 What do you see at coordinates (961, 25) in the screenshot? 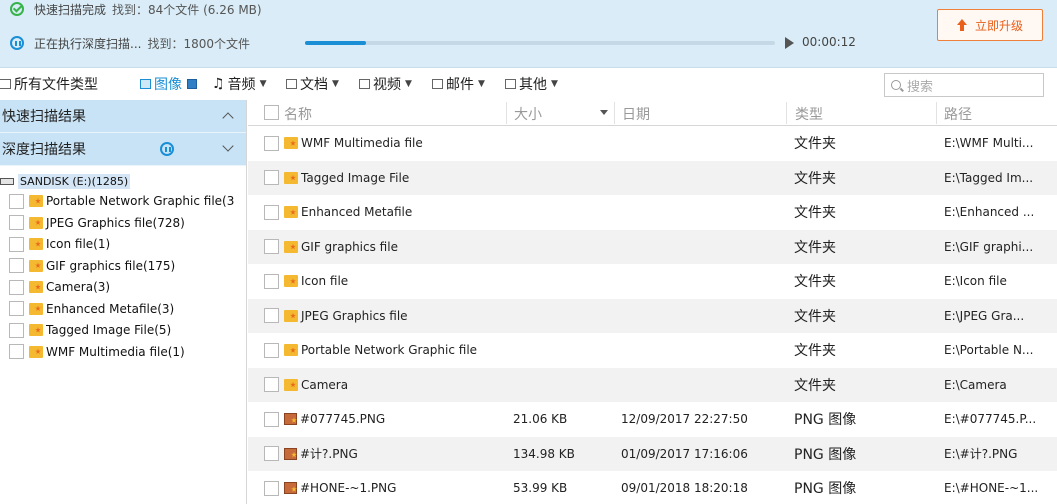
I see `arrow-up-icon` at bounding box center [961, 25].